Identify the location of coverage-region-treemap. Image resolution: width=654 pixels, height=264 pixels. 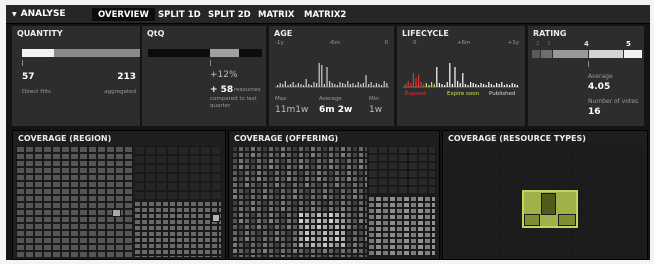
(119, 202).